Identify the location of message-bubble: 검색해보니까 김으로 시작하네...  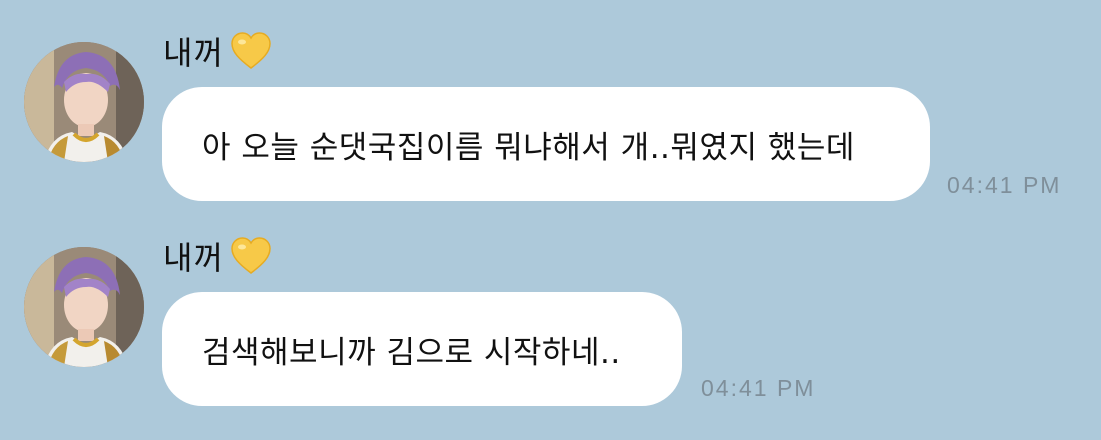
(422, 349).